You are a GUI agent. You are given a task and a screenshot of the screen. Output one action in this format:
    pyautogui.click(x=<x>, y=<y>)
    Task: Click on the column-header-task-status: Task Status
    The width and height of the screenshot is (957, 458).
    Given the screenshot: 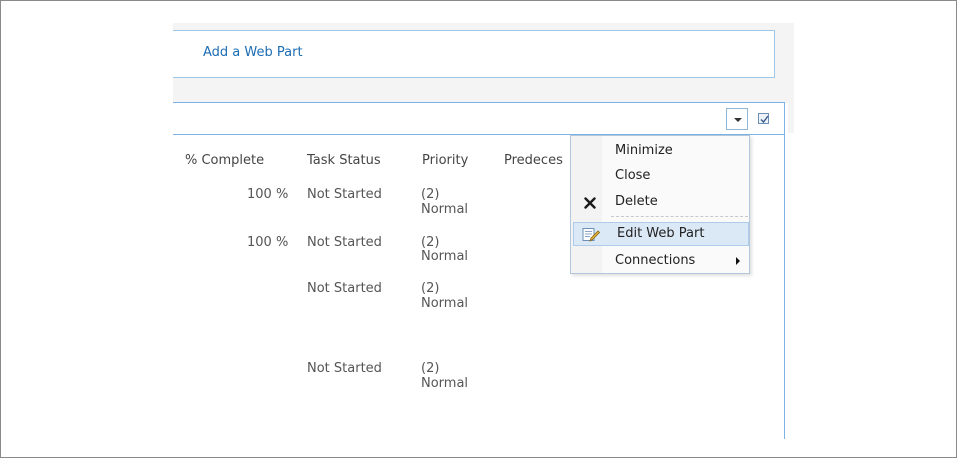 What is the action you would take?
    pyautogui.click(x=344, y=160)
    